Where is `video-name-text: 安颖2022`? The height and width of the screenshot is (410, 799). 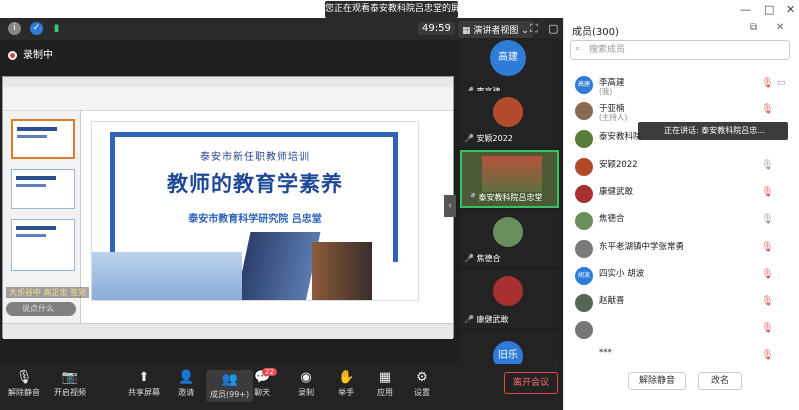
video-name-text: 安颖2022 is located at coordinates (494, 138).